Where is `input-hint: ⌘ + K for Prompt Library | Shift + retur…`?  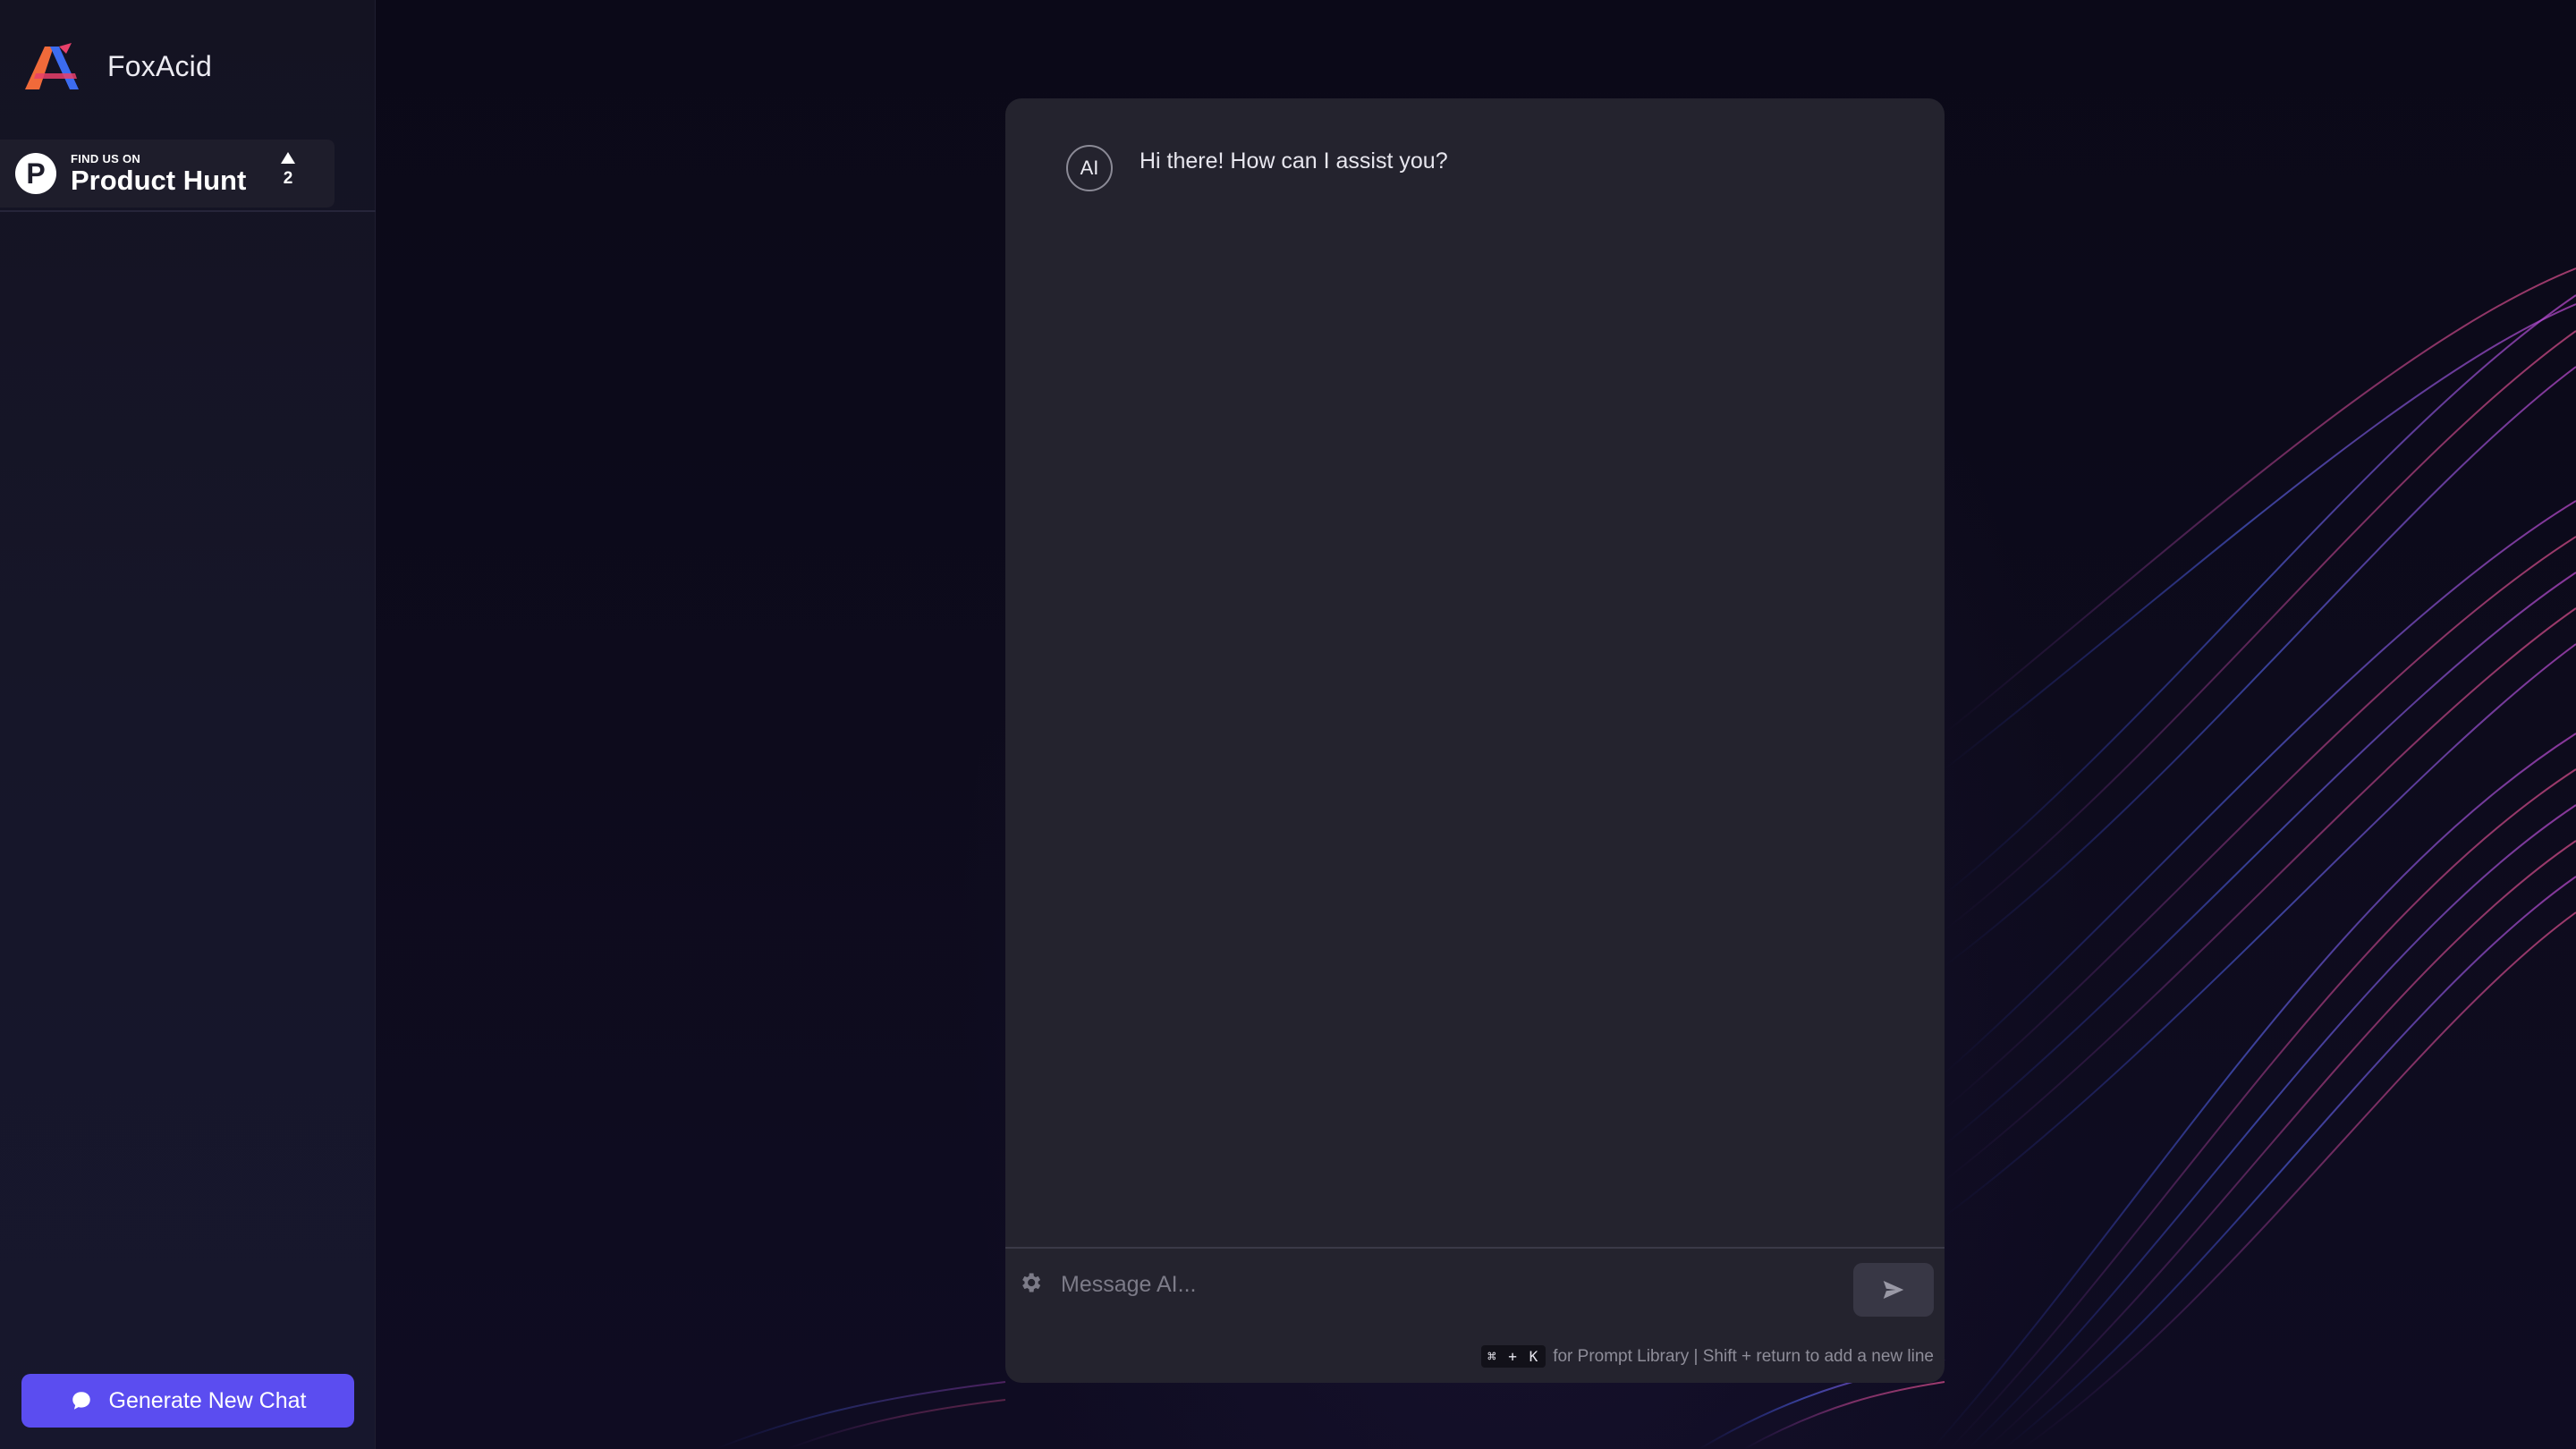 input-hint: ⌘ + K for Prompt Library | Shift + retur… is located at coordinates (1707, 1356).